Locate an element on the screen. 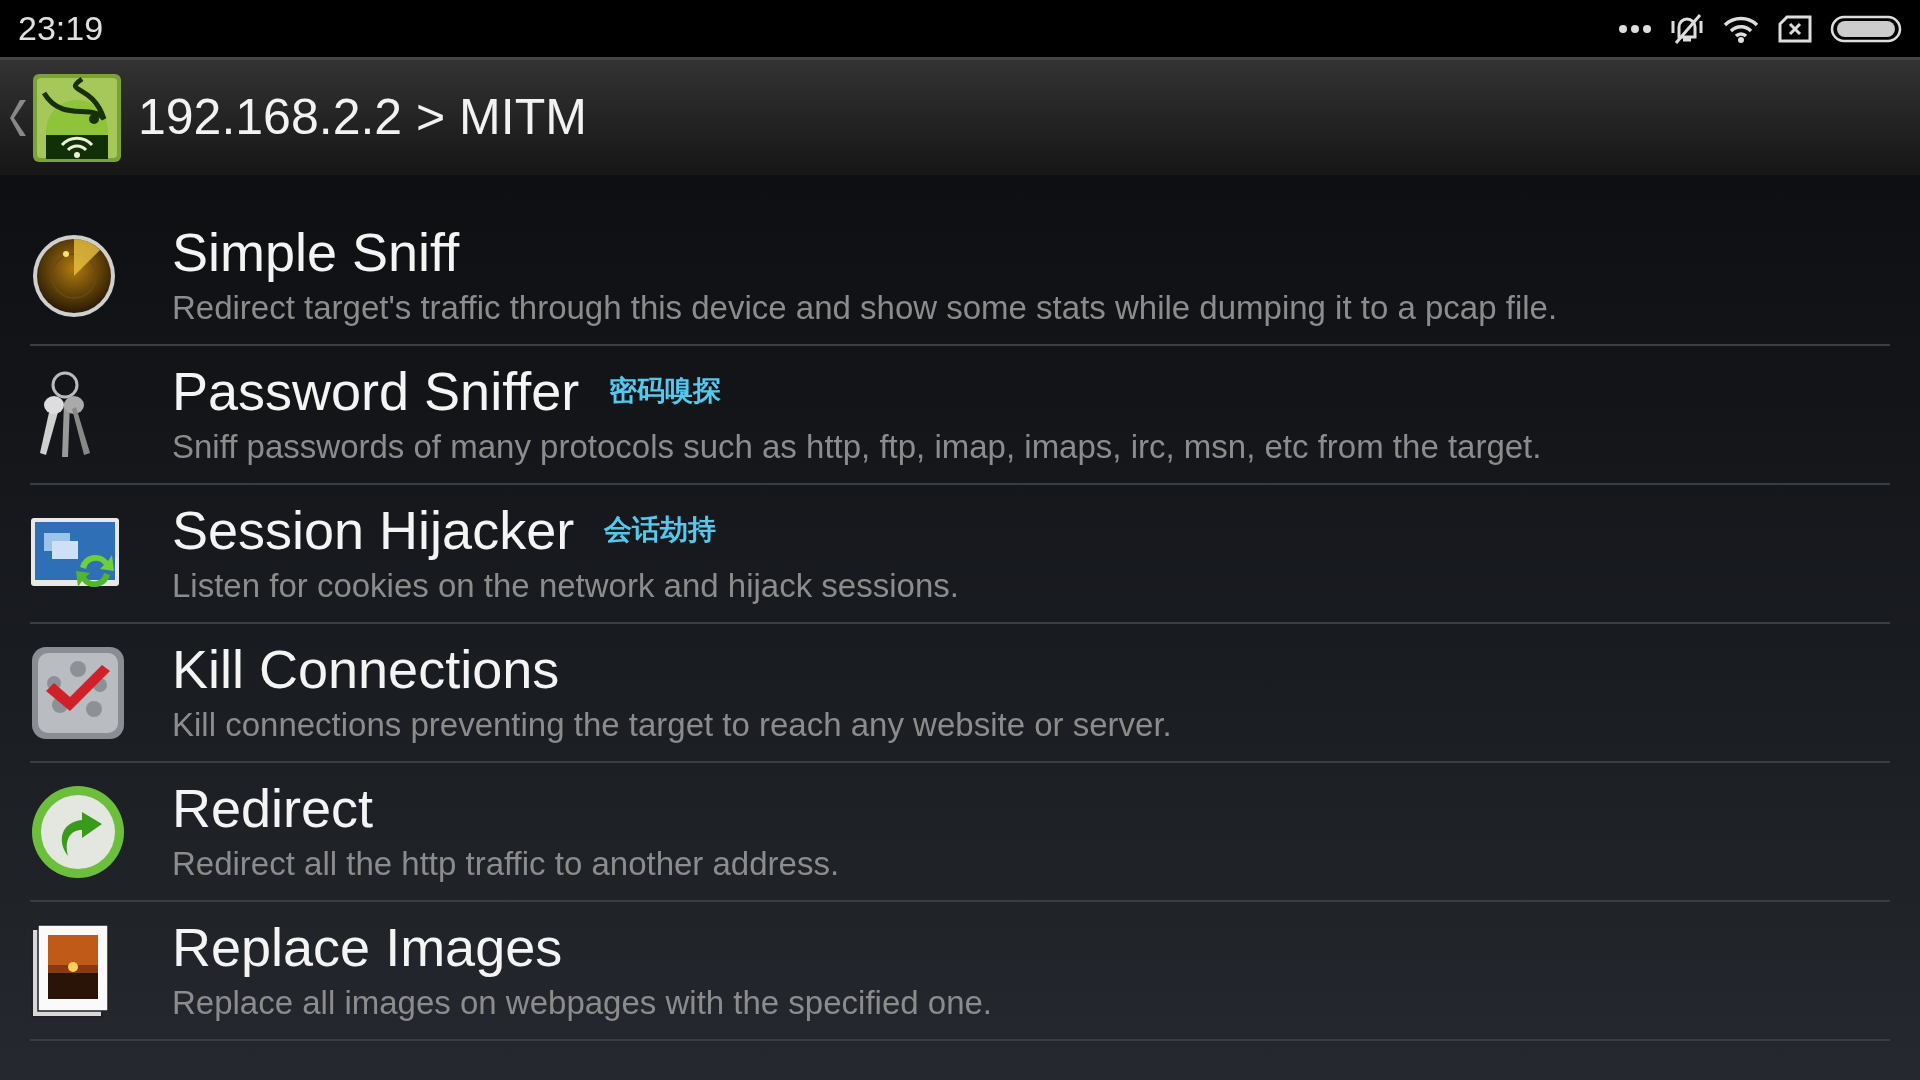  item-title: Kill Connections is located at coordinates (366, 669).